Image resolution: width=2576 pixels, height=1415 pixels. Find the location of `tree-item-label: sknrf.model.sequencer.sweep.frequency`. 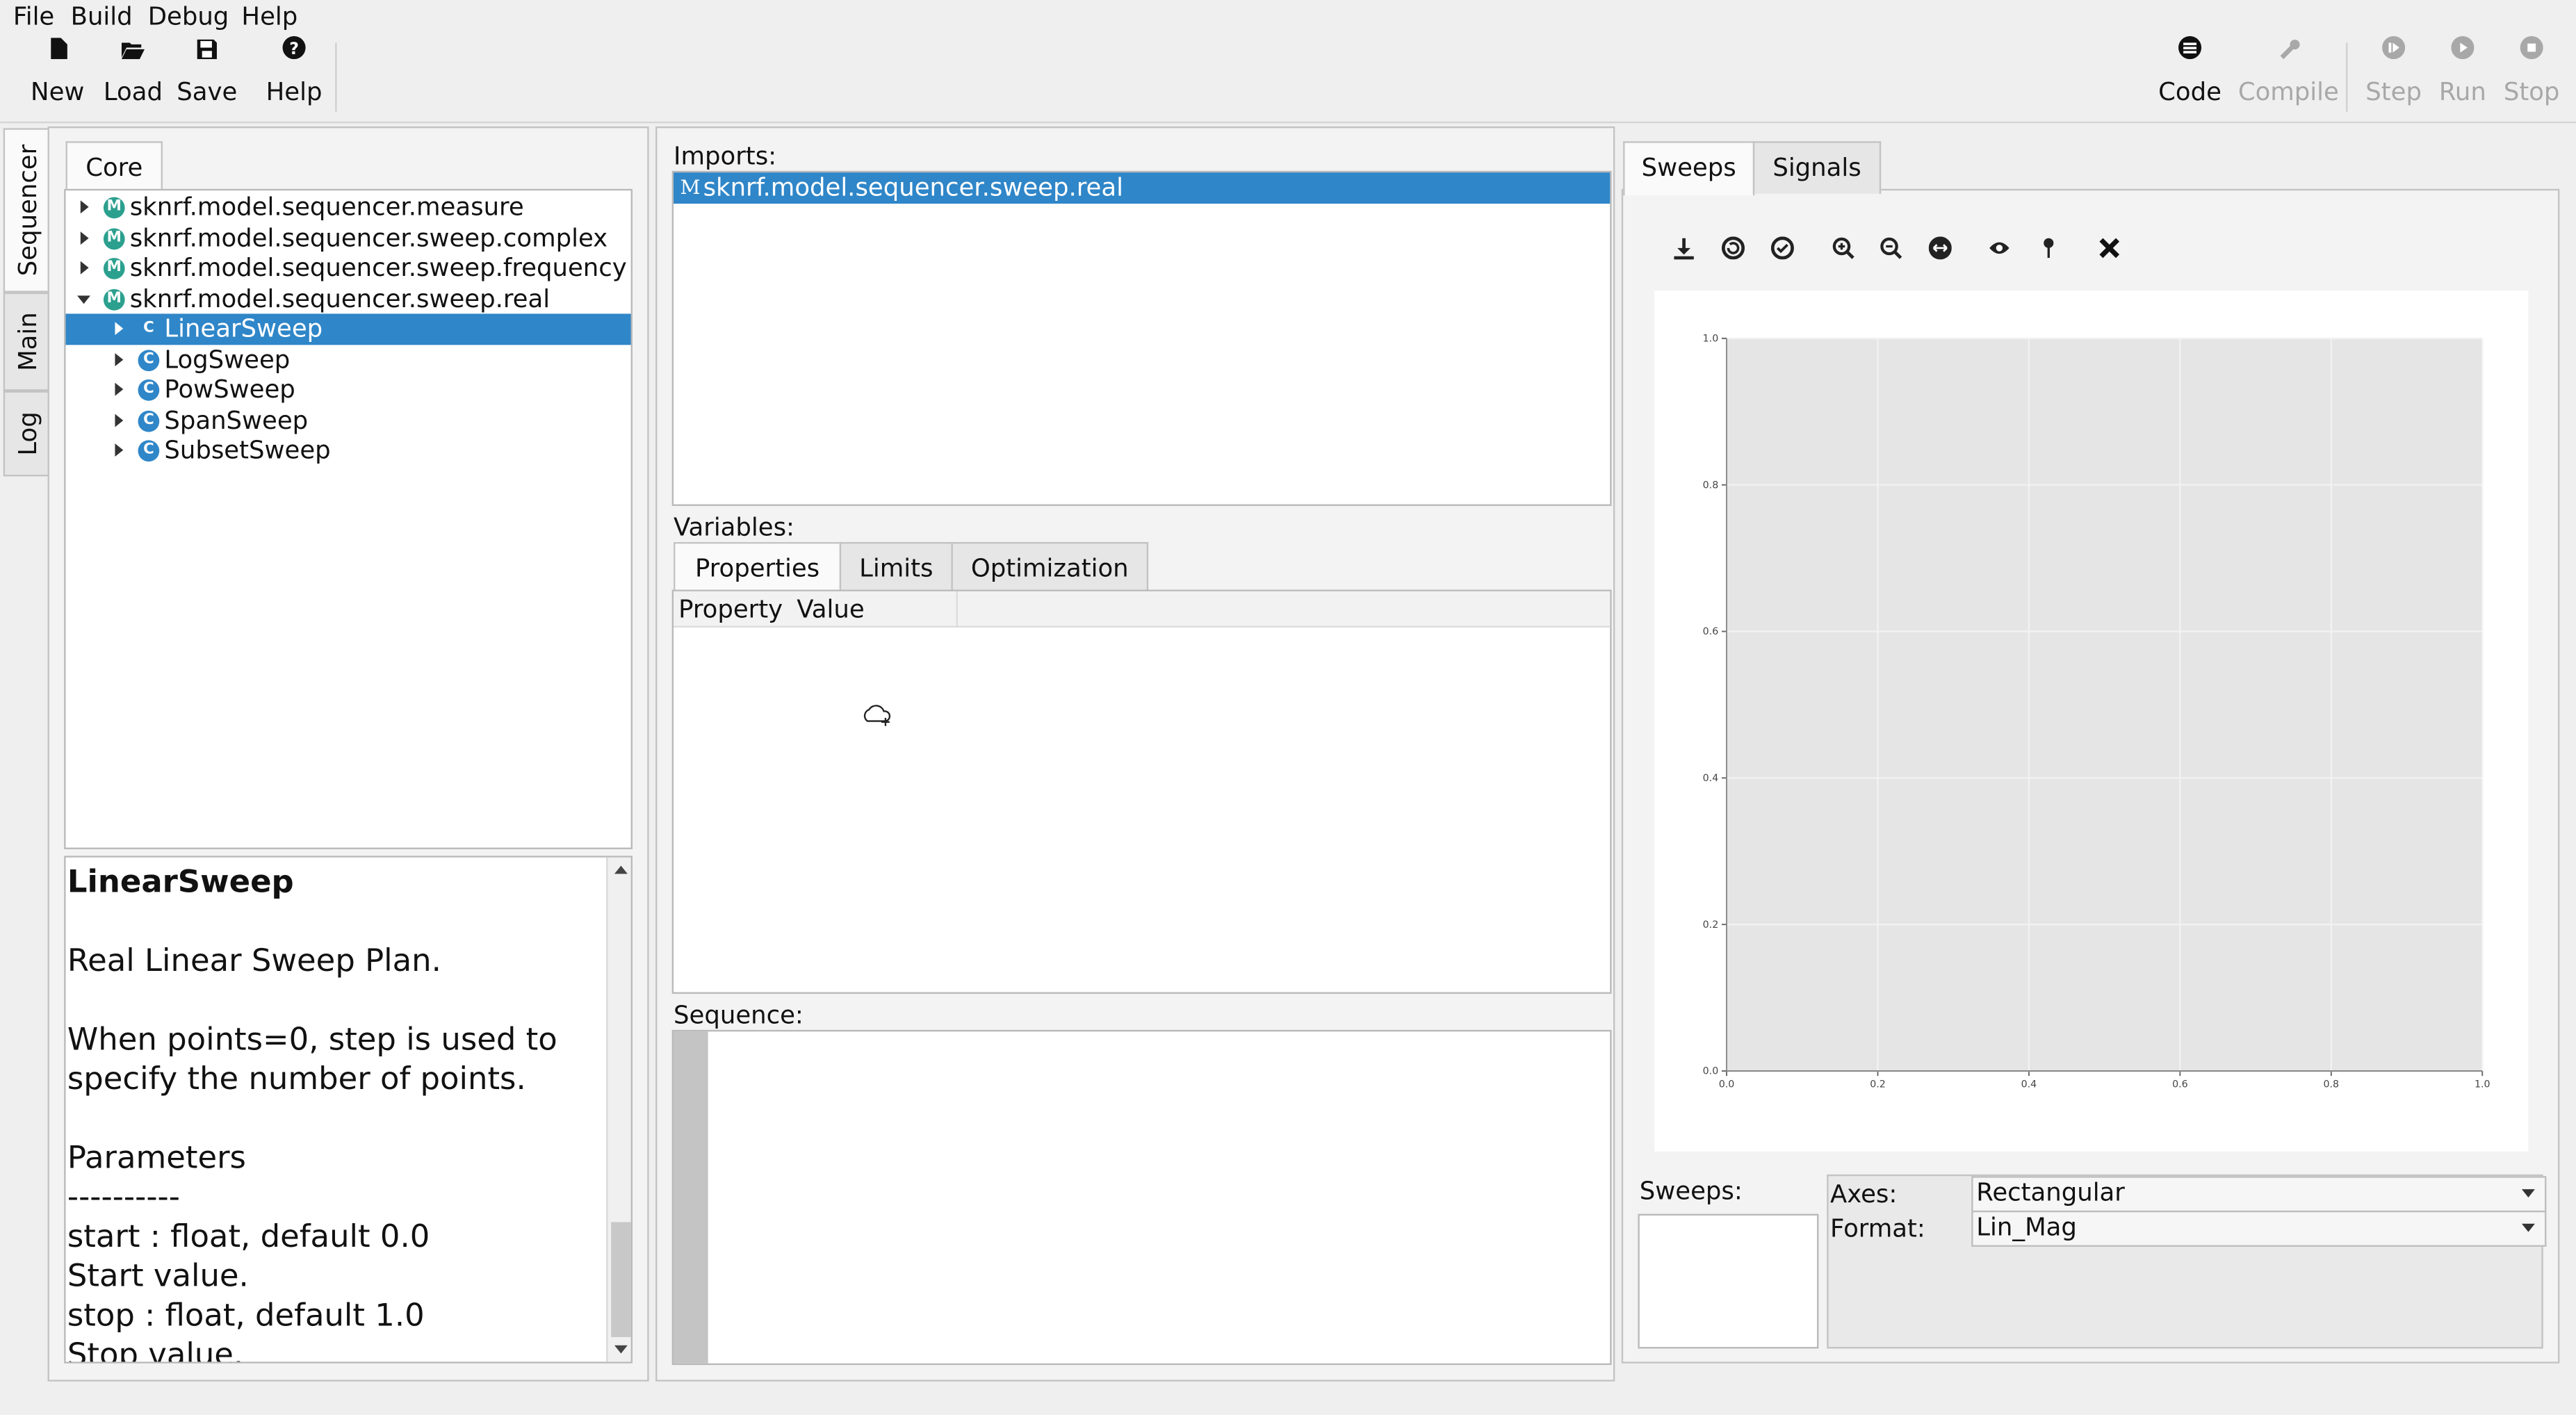

tree-item-label: sknrf.model.sequencer.sweep.frequency is located at coordinates (378, 267).